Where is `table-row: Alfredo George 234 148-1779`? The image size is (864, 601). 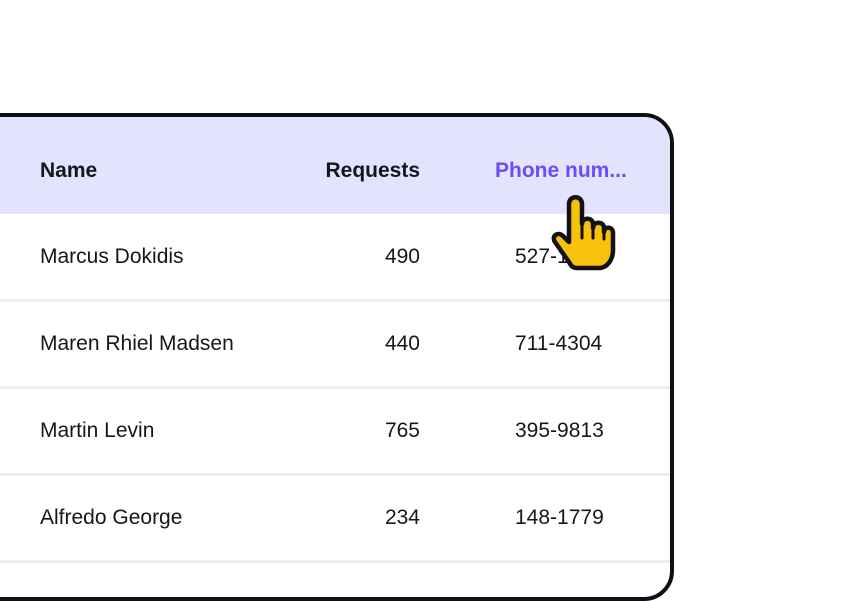
table-row: Alfredo George 234 148-1779 is located at coordinates (335, 519).